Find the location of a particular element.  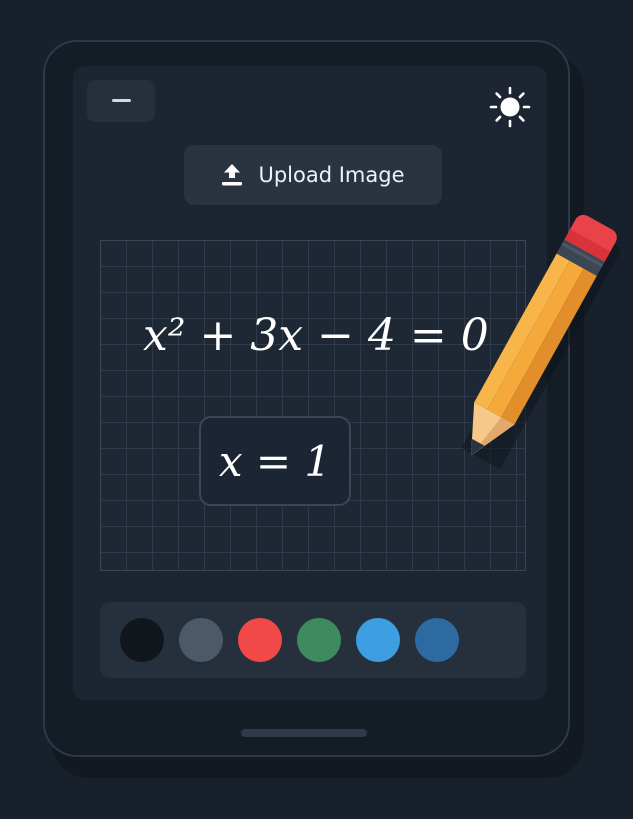

handwritten-equation: x² + 3x − 4 = 0 is located at coordinates (316, 335).